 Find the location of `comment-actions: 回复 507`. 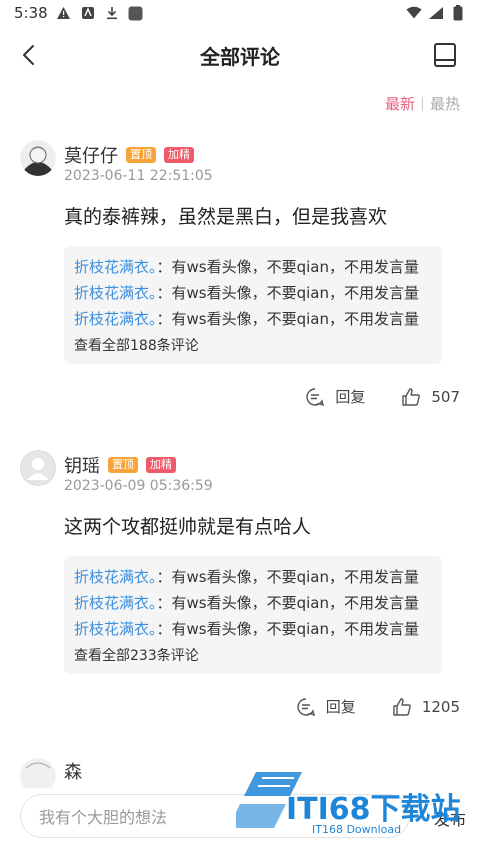

comment-actions: 回复 507 is located at coordinates (382, 396).